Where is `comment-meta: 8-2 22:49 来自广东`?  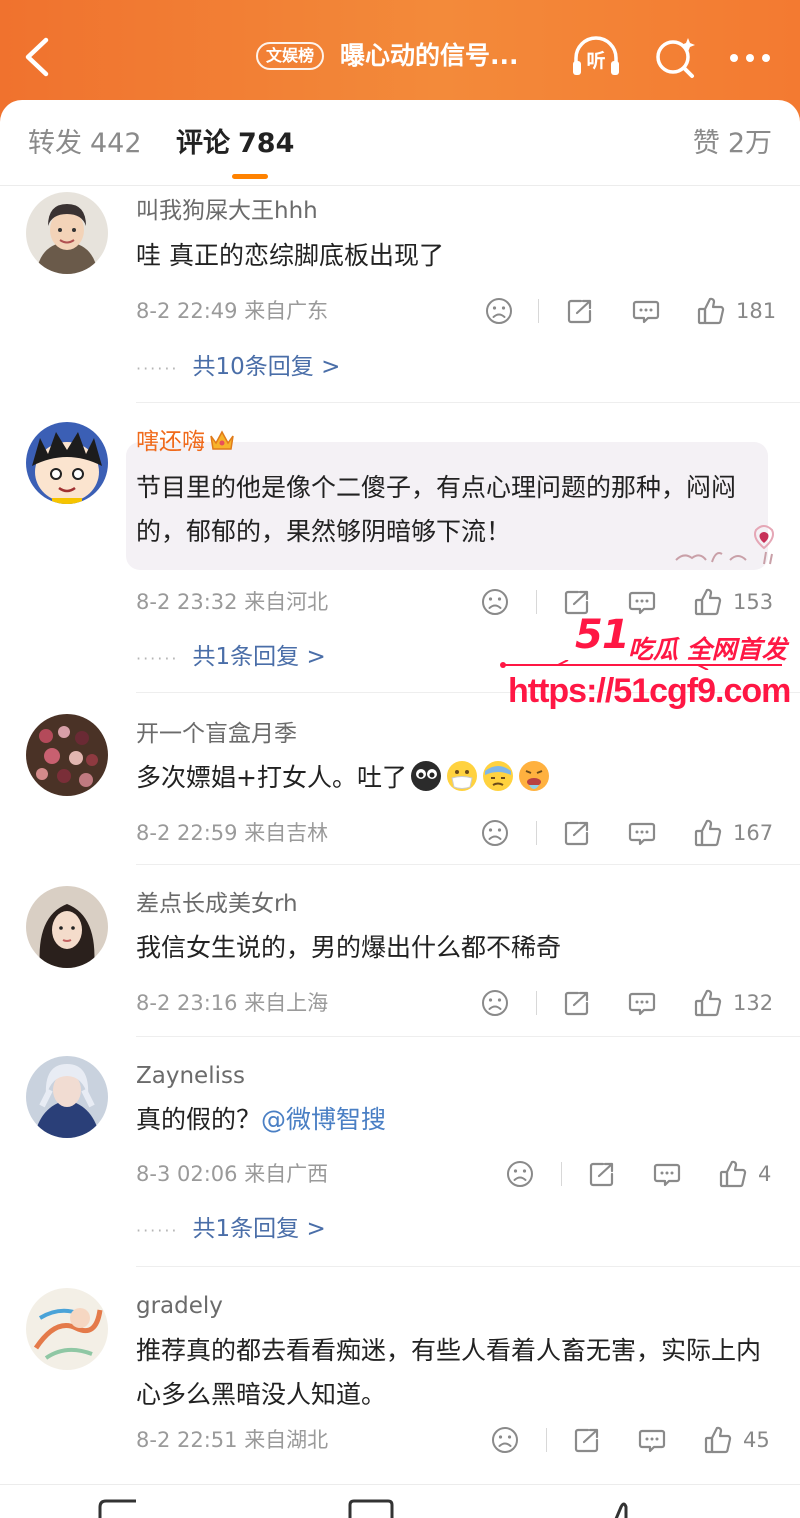
comment-meta: 8-2 22:49 来自广东 is located at coordinates (232, 311).